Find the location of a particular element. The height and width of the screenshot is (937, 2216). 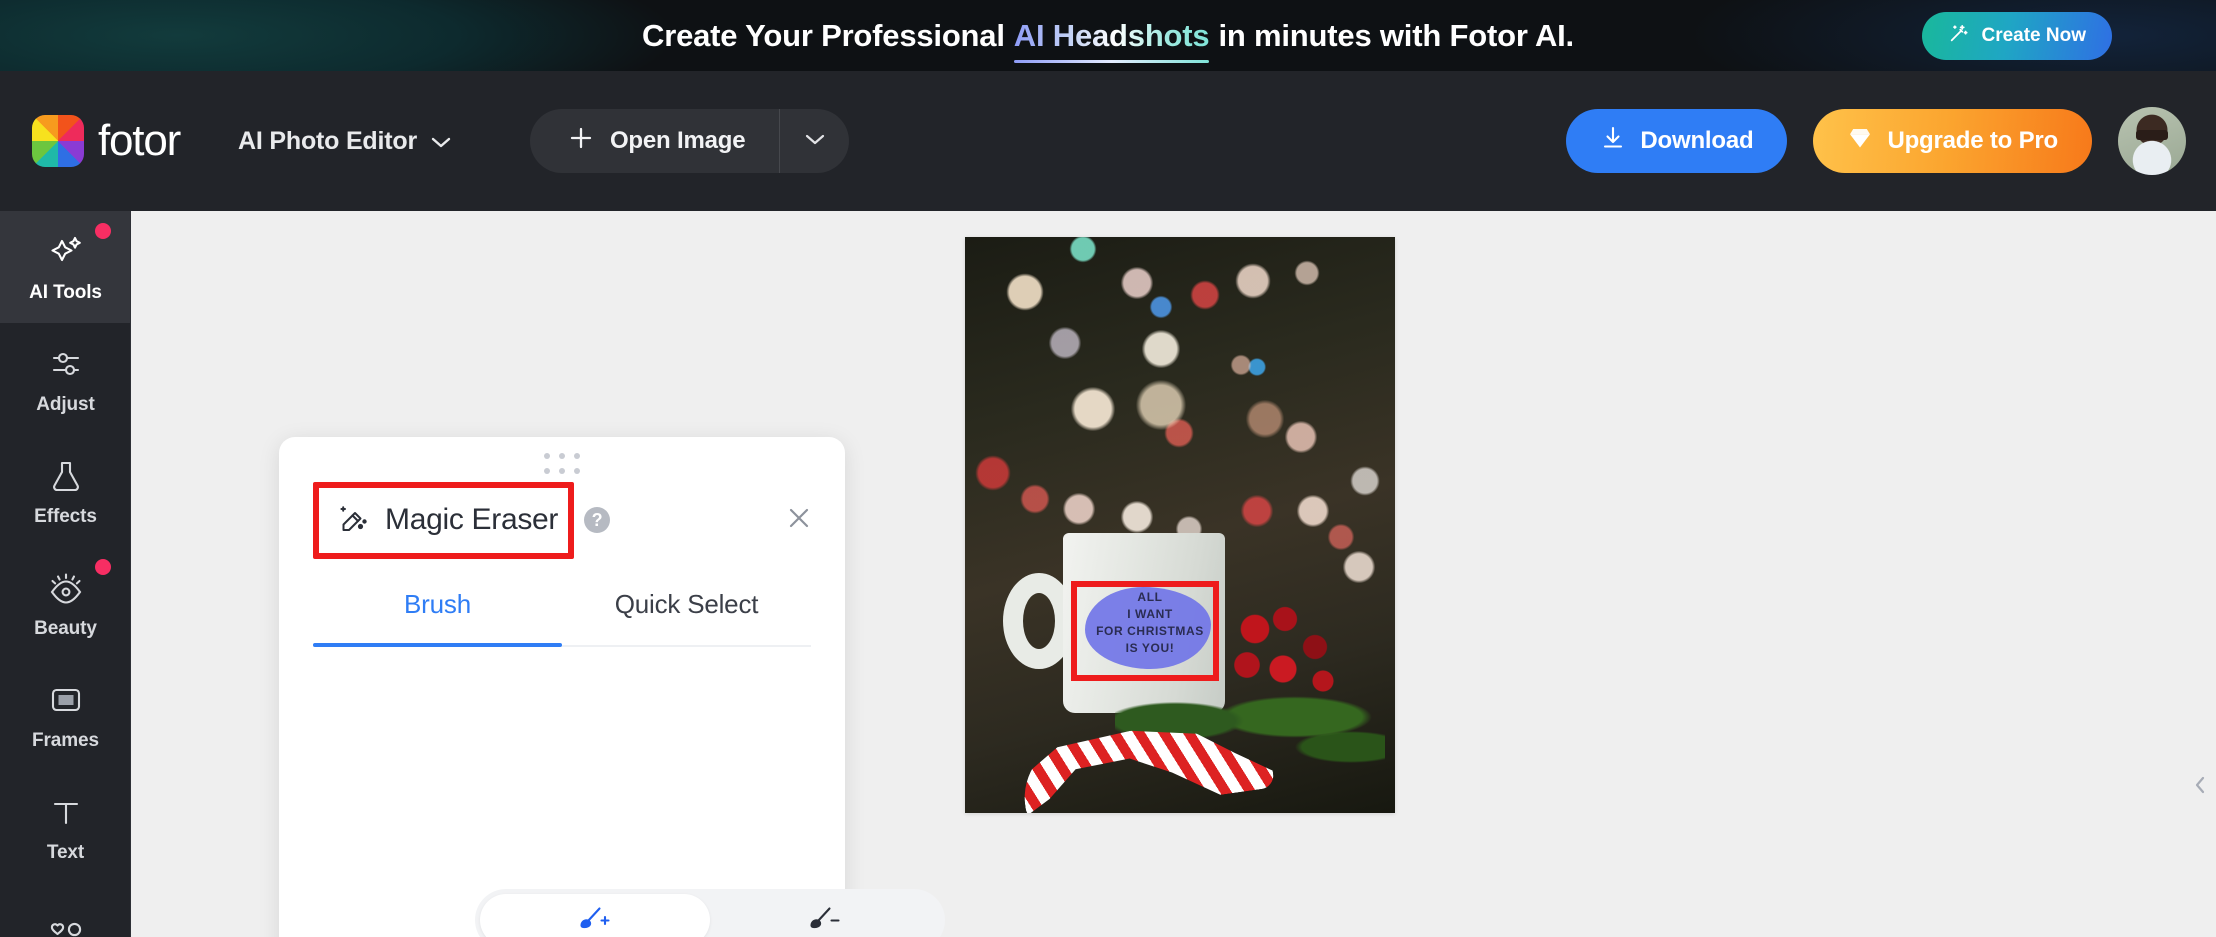

create-now-button: Create Now is located at coordinates (2017, 36).